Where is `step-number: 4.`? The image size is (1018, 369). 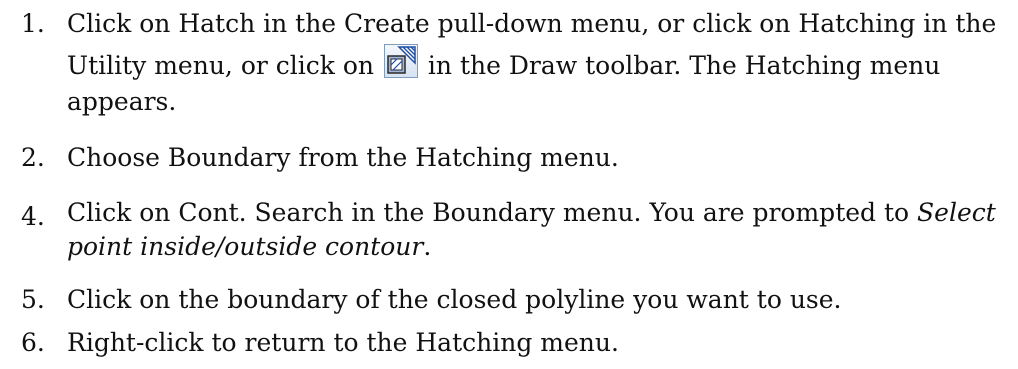 step-number: 4. is located at coordinates (33, 216).